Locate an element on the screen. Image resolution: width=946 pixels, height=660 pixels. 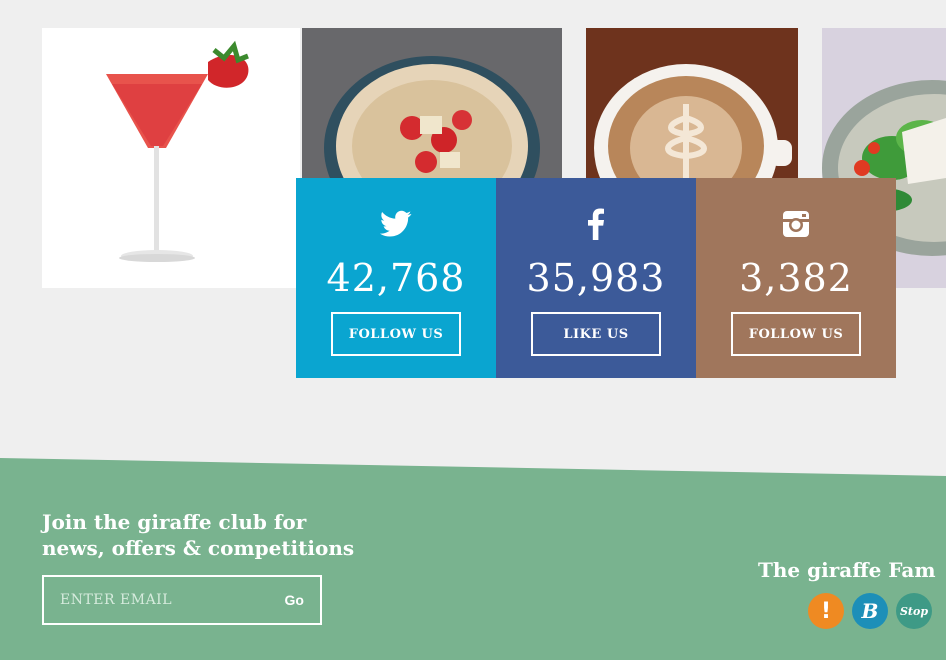
family-heading: The giraffe Fam is located at coordinates (847, 570).